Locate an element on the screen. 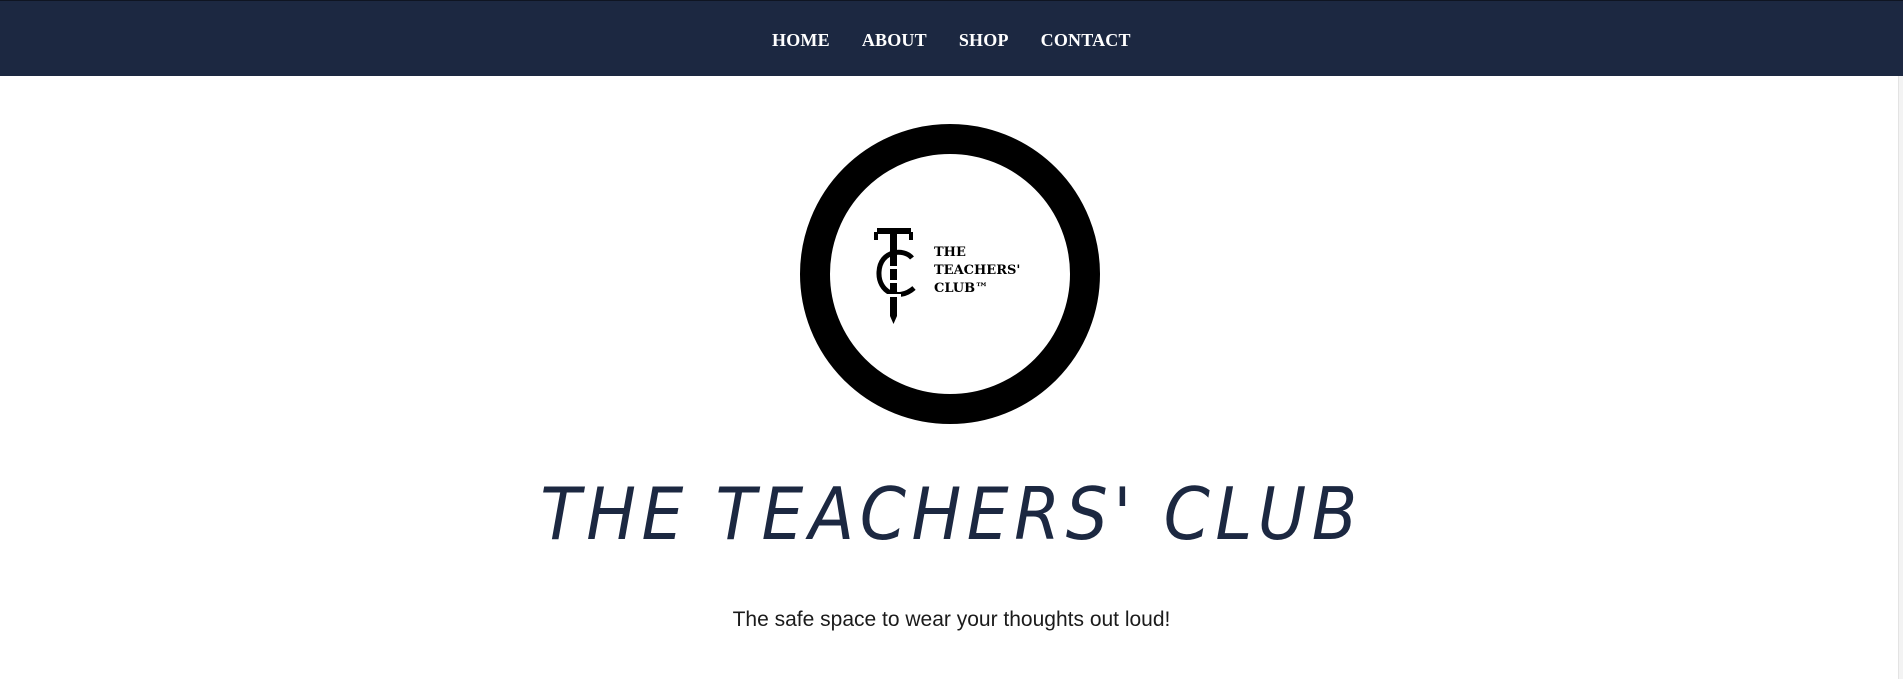 Image resolution: width=1903 pixels, height=679 pixels. site-logo: THE TEACHERS' CLUB™ is located at coordinates (950, 274).